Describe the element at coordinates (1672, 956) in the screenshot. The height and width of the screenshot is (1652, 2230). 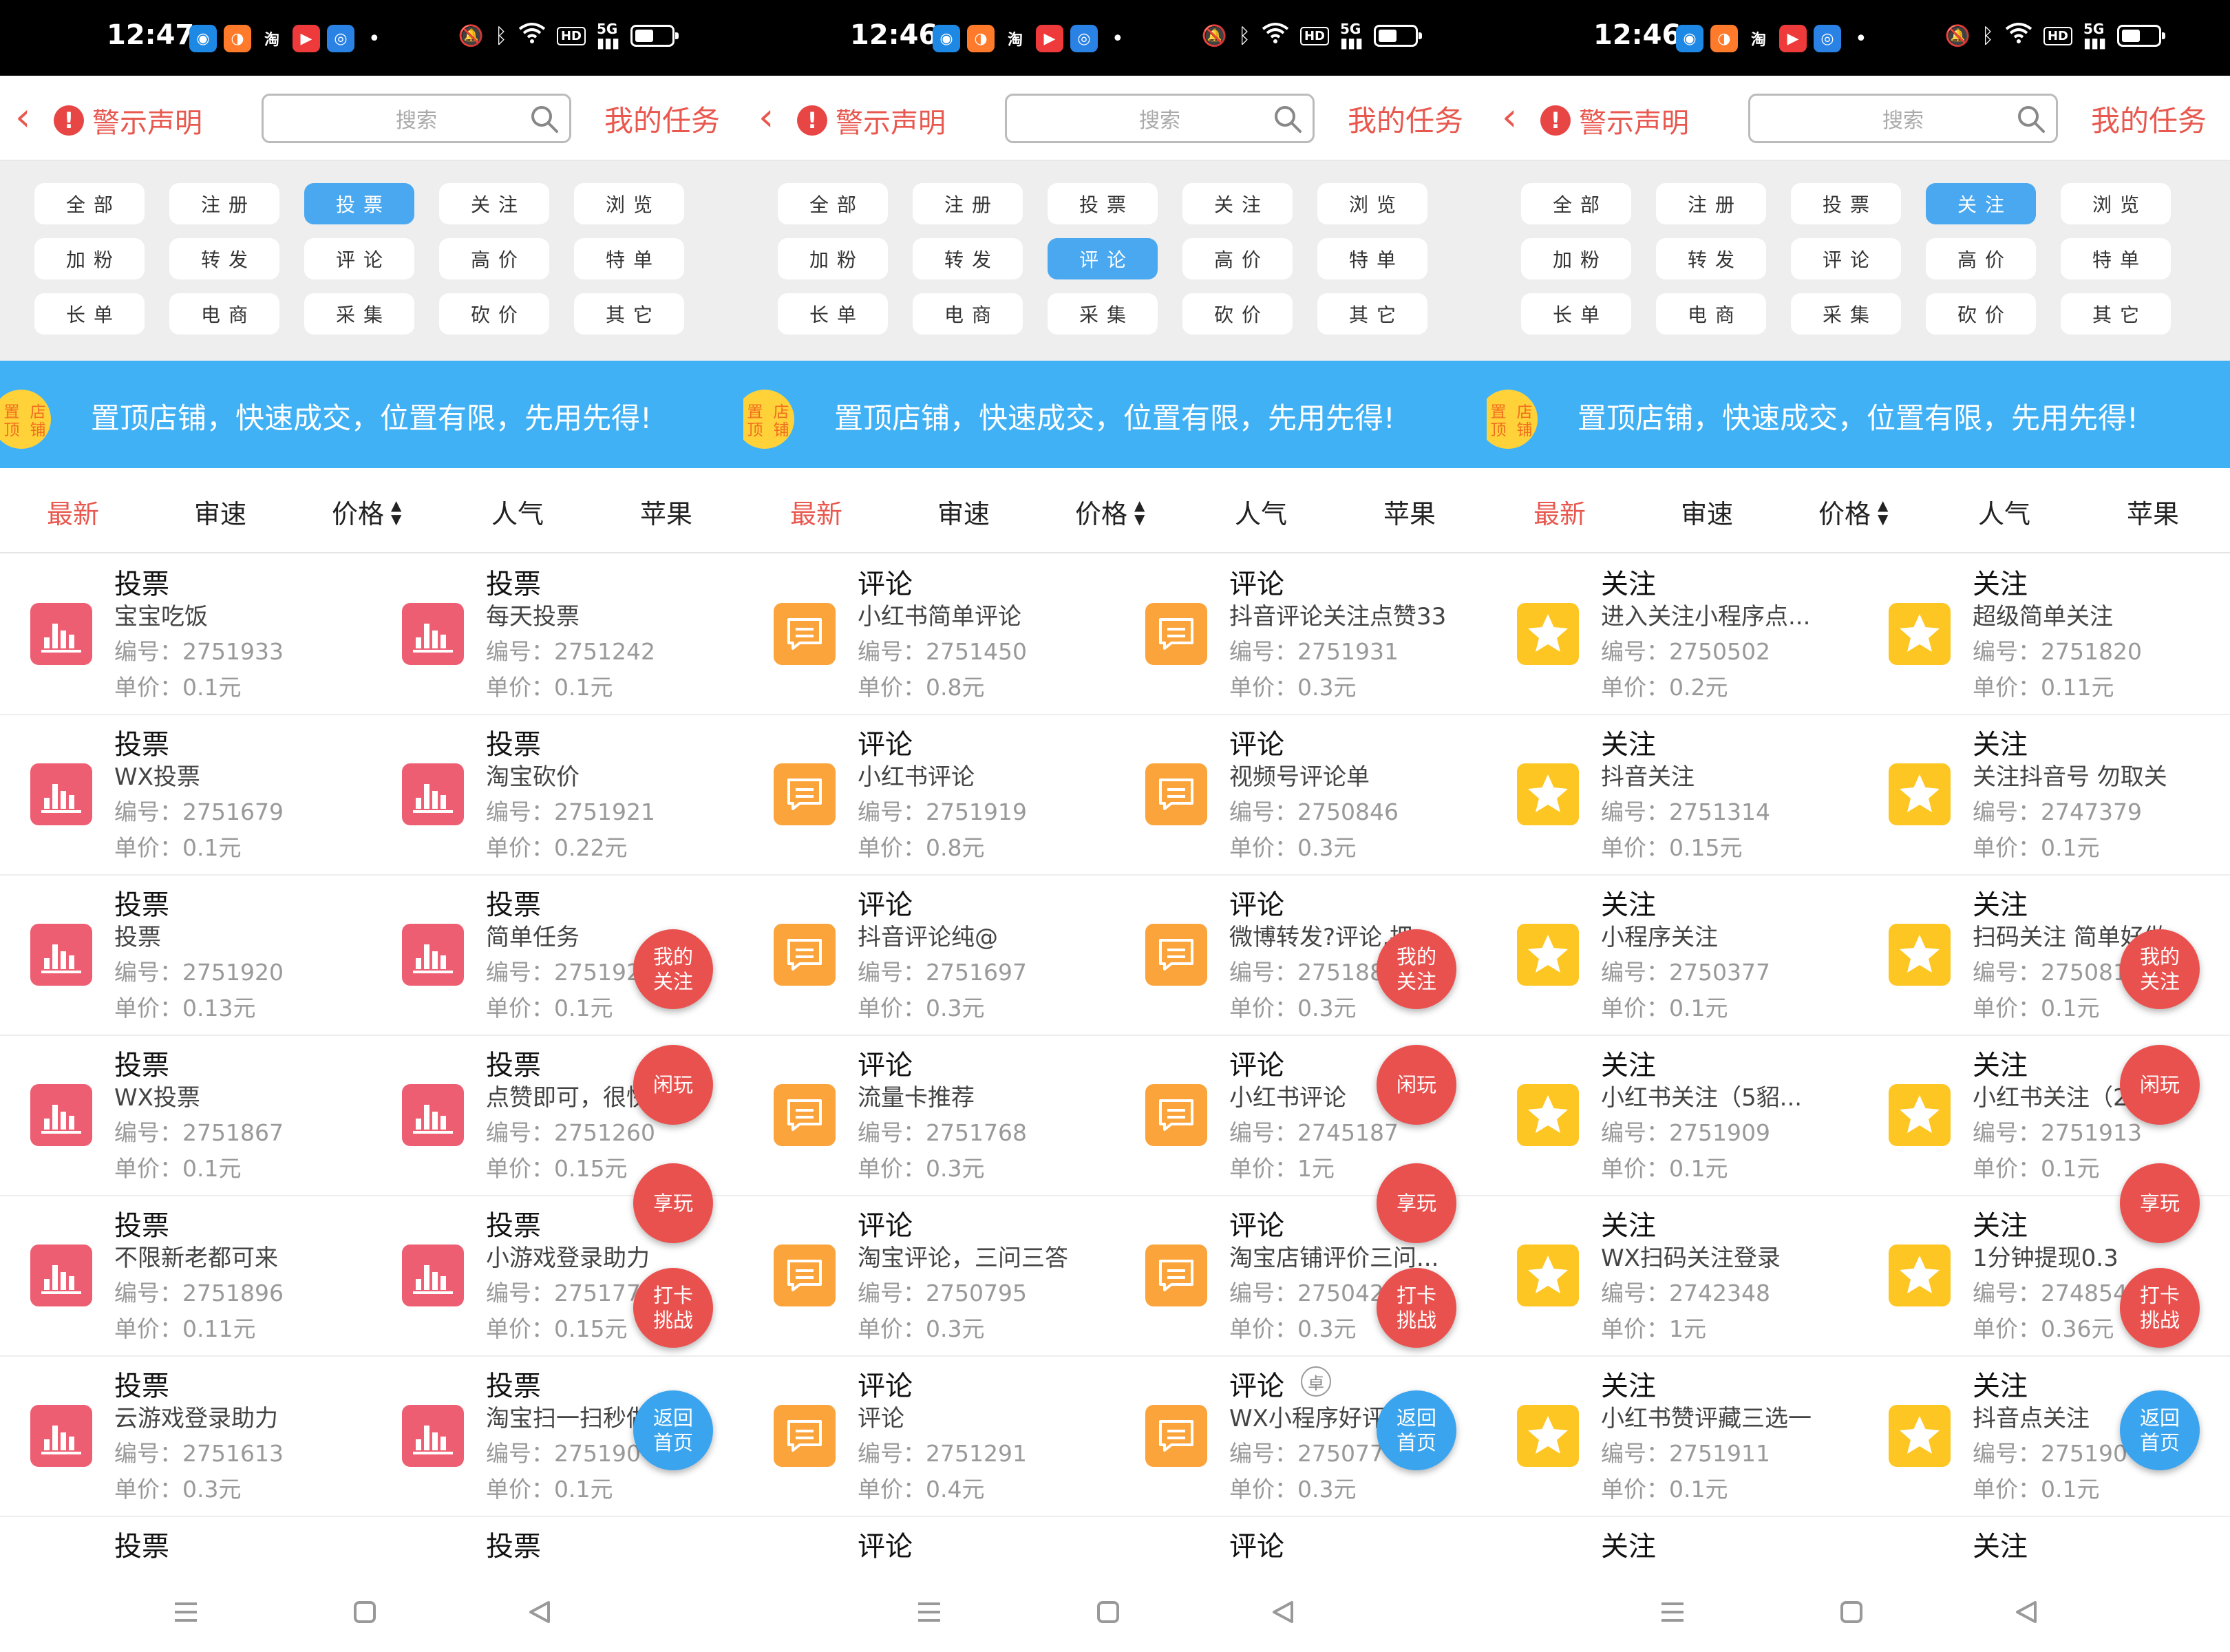
I see `task-card: 关注 小程序关注 编号：2750377 单价：0.1元` at that location.